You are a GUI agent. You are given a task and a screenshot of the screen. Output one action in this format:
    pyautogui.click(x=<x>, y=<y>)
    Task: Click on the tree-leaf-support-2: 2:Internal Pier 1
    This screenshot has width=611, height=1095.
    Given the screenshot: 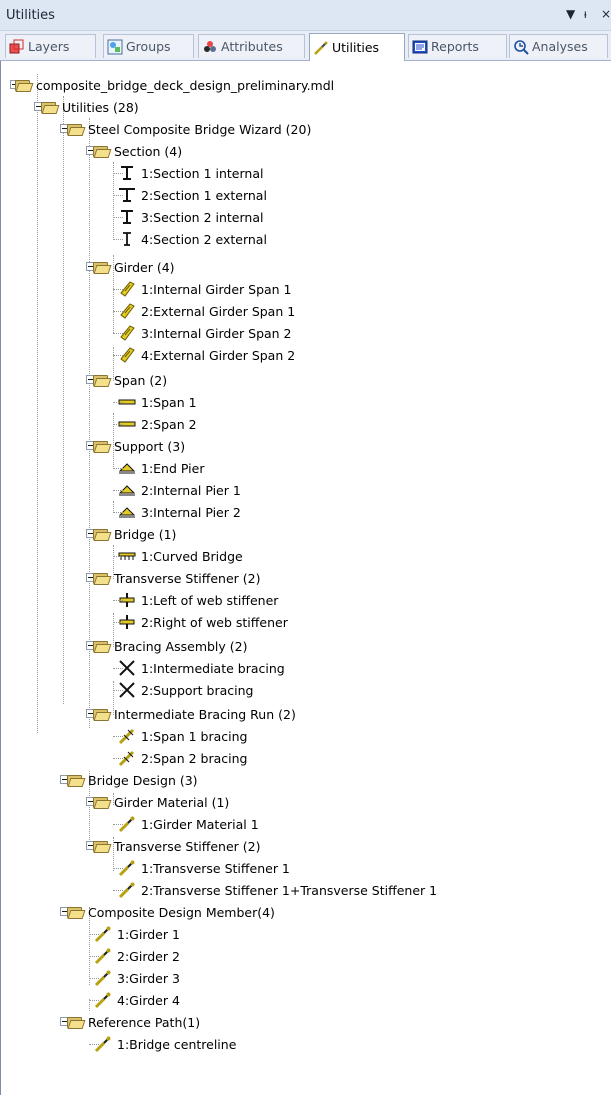 What is the action you would take?
    pyautogui.click(x=177, y=490)
    